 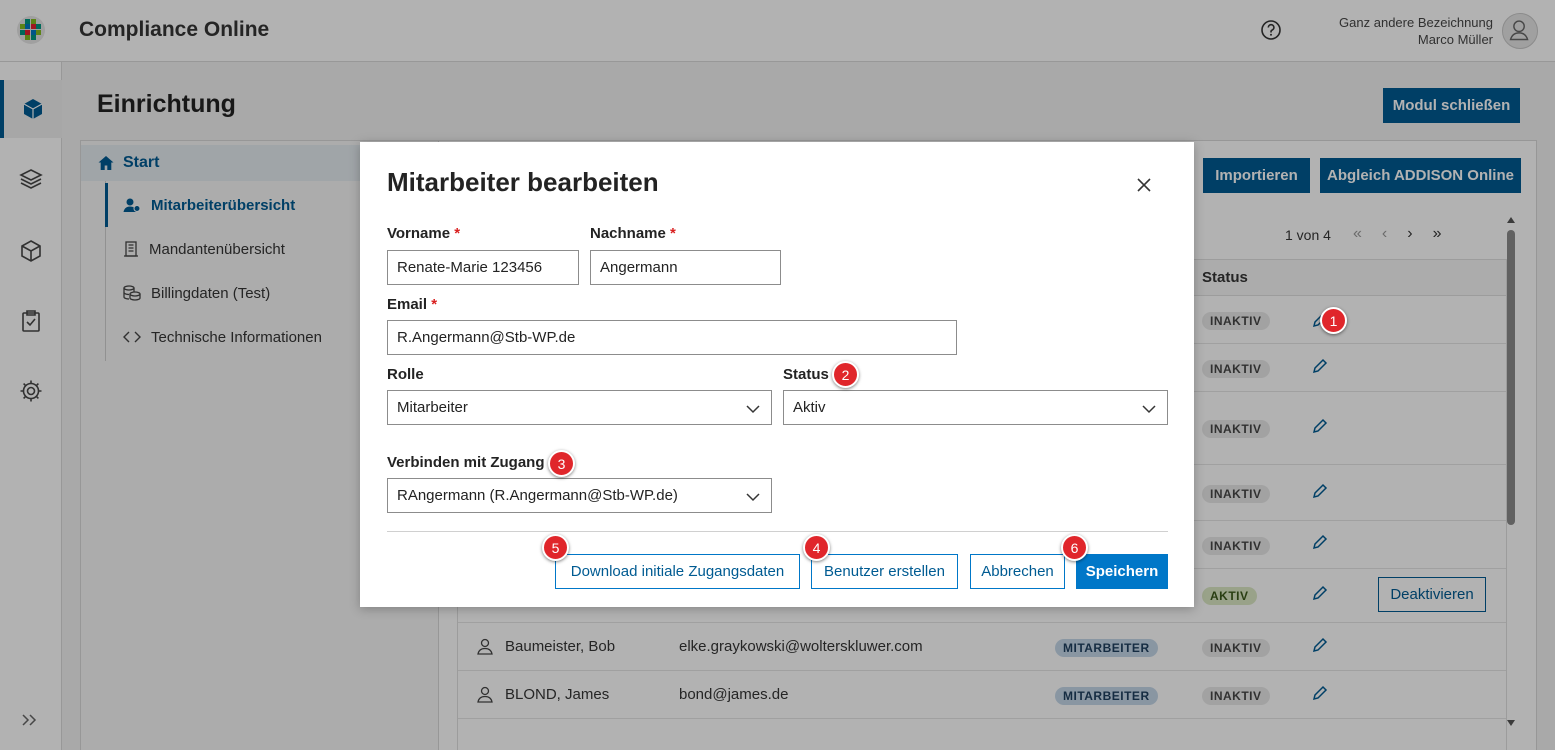 What do you see at coordinates (975, 407) in the screenshot?
I see `status-select: Aktiv` at bounding box center [975, 407].